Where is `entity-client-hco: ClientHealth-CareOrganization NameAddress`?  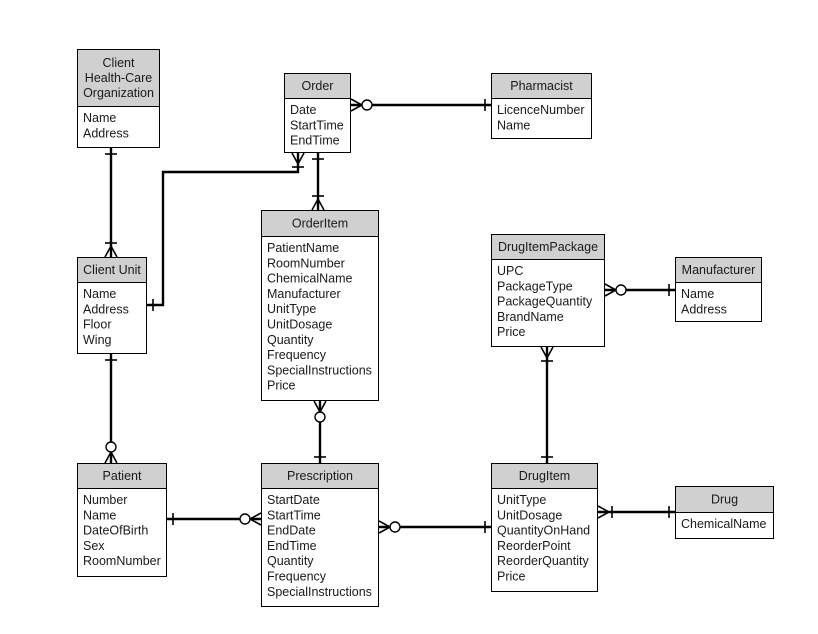 entity-client-hco: ClientHealth-CareOrganization NameAddress is located at coordinates (118, 98).